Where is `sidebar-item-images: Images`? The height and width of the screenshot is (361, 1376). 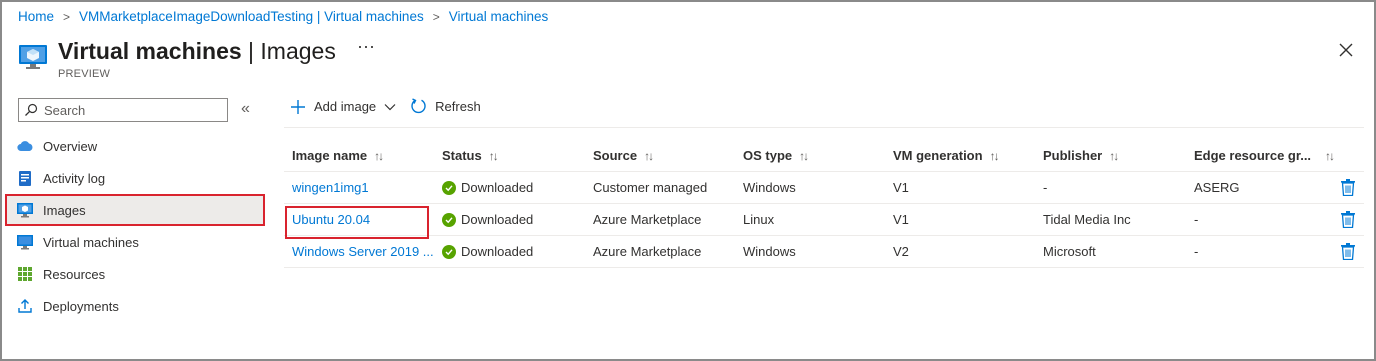
sidebar-item-images: Images is located at coordinates (135, 210).